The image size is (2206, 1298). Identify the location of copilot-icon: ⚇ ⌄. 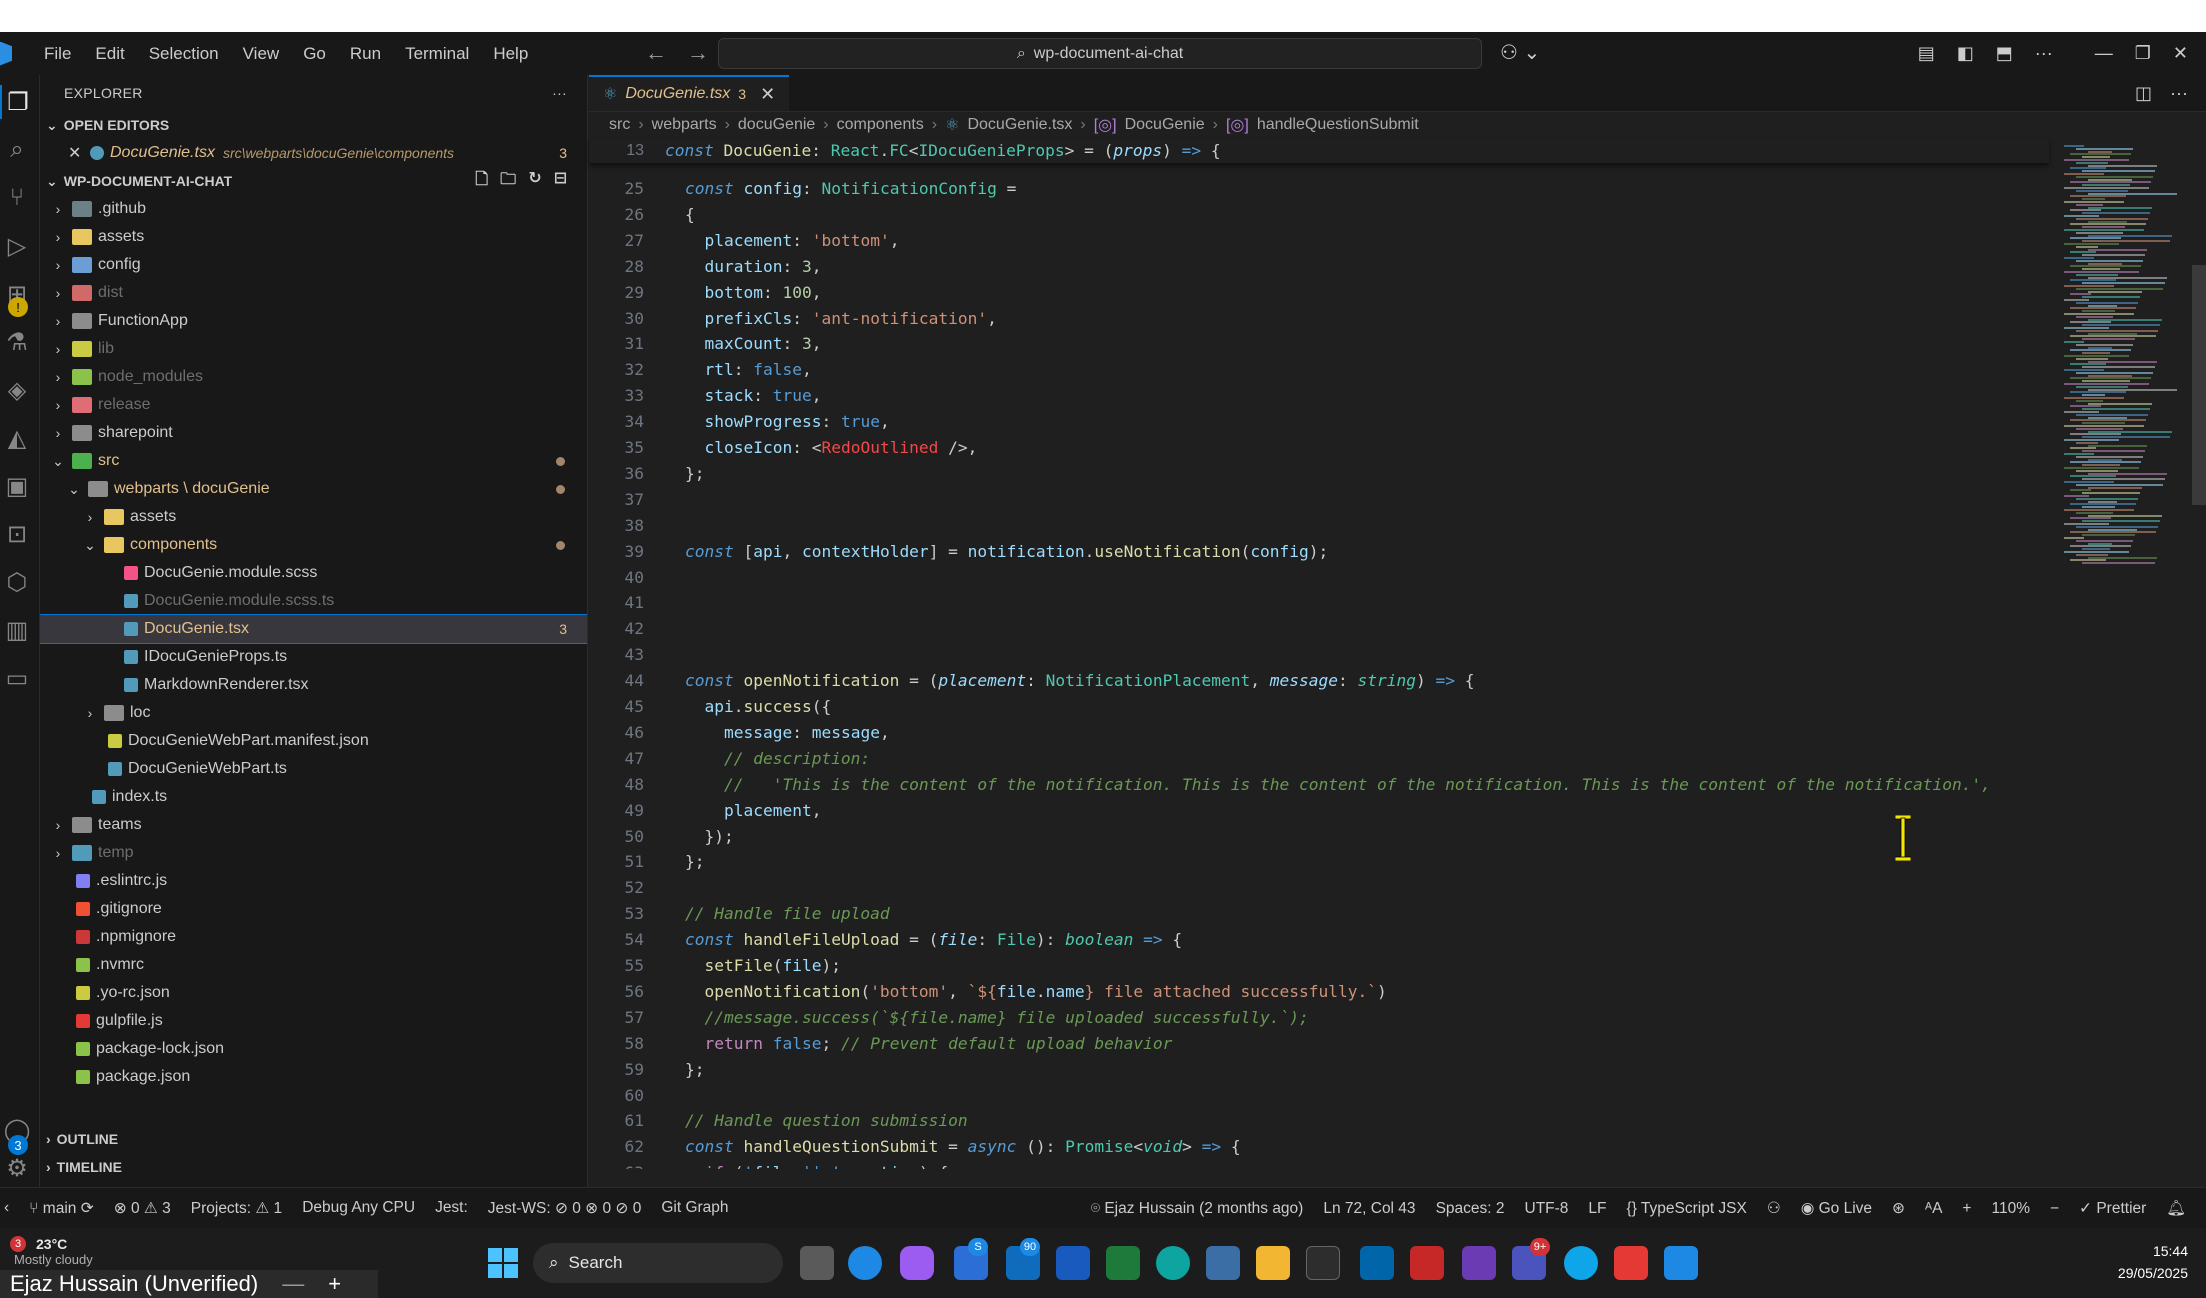
(1520, 52).